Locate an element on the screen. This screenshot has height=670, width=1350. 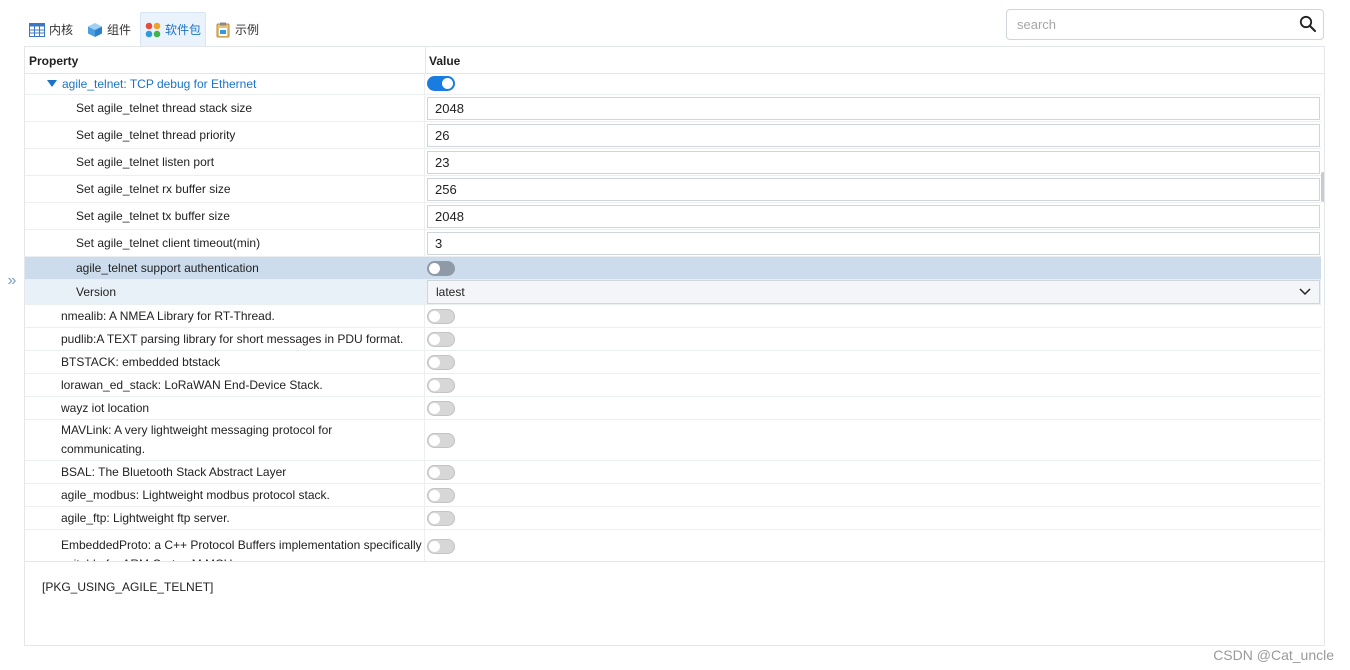
property-name: BTSTACK: embedded btstack is located at coordinates (225, 362).